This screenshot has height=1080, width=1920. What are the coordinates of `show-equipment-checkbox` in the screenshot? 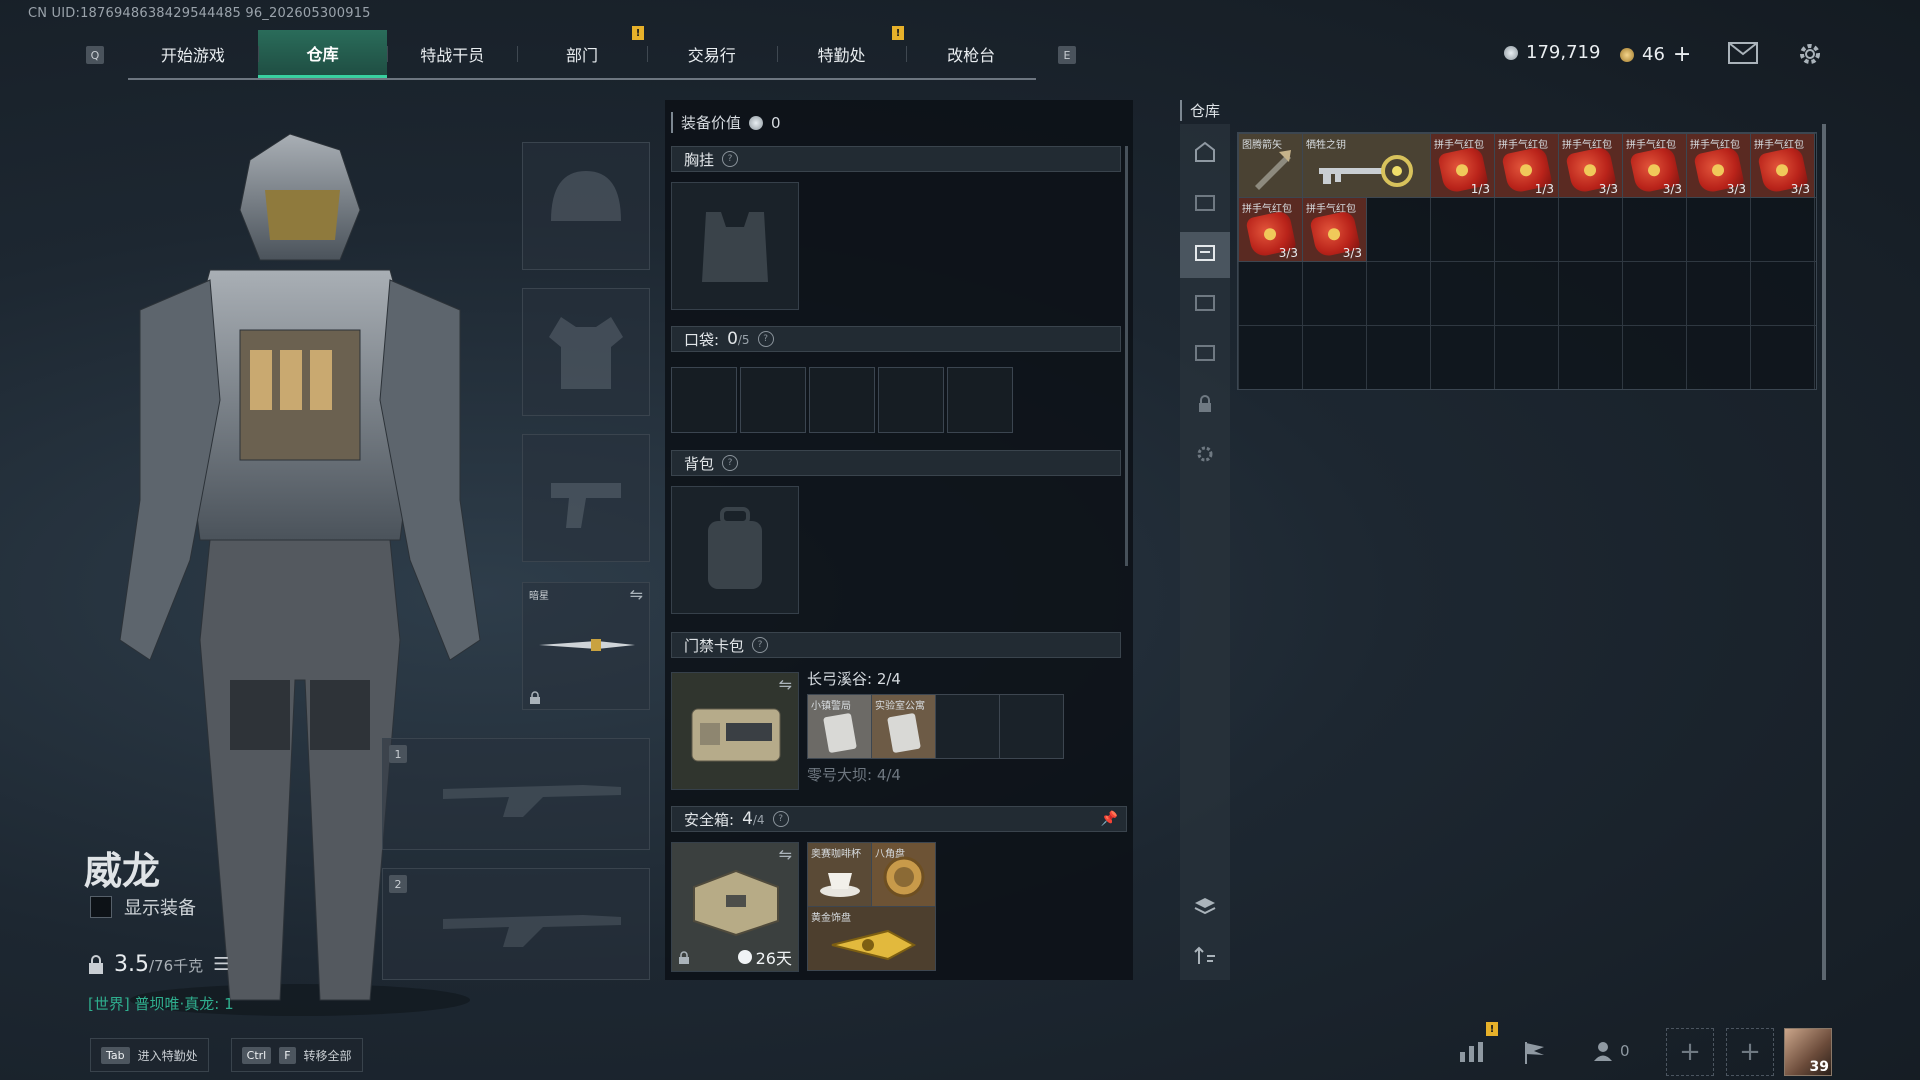 It's located at (101, 907).